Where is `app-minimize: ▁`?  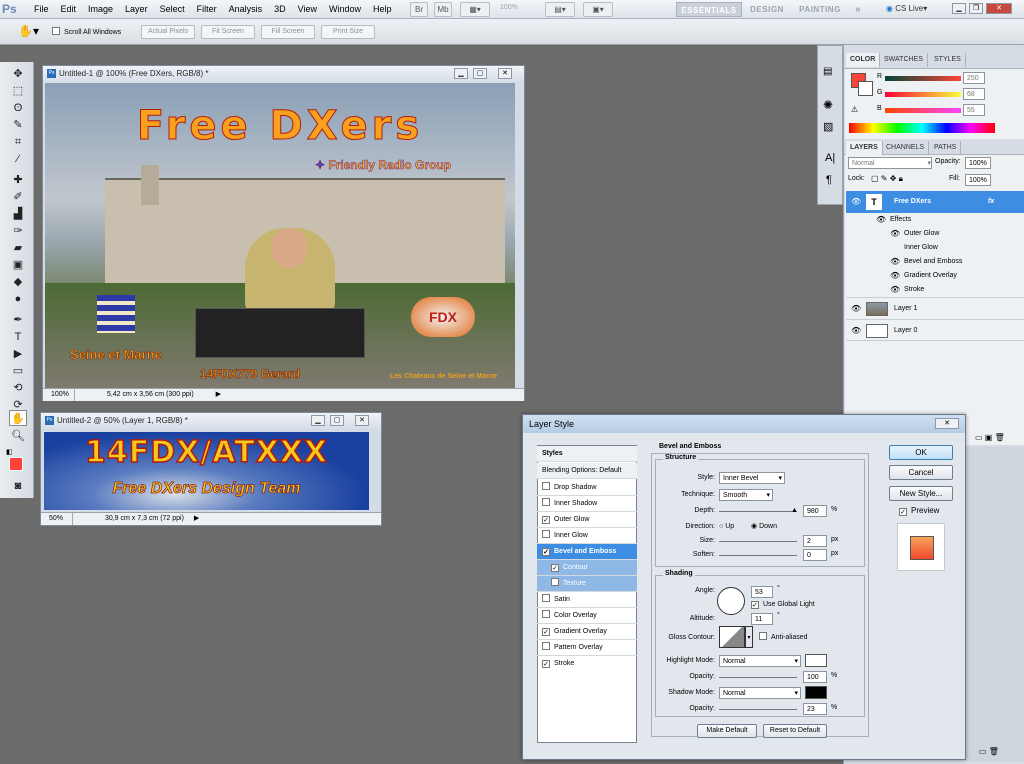 app-minimize: ▁ is located at coordinates (959, 8).